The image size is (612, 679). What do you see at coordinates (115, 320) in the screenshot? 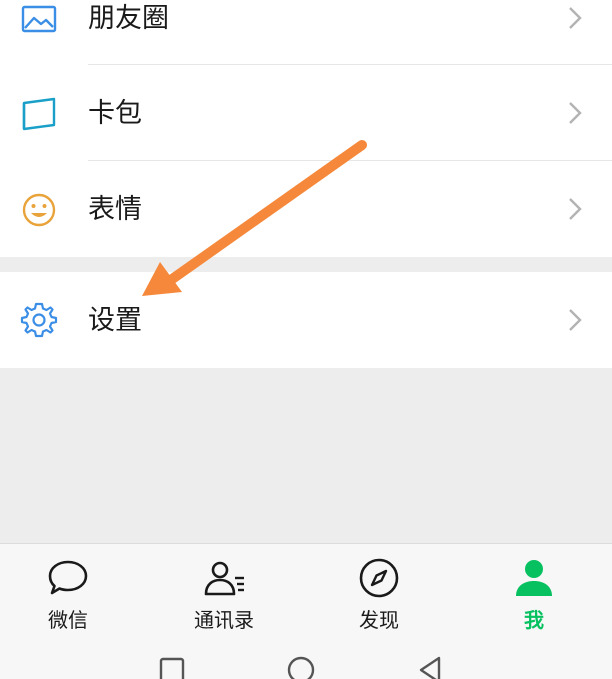
I see `menu-item-label: 设置` at bounding box center [115, 320].